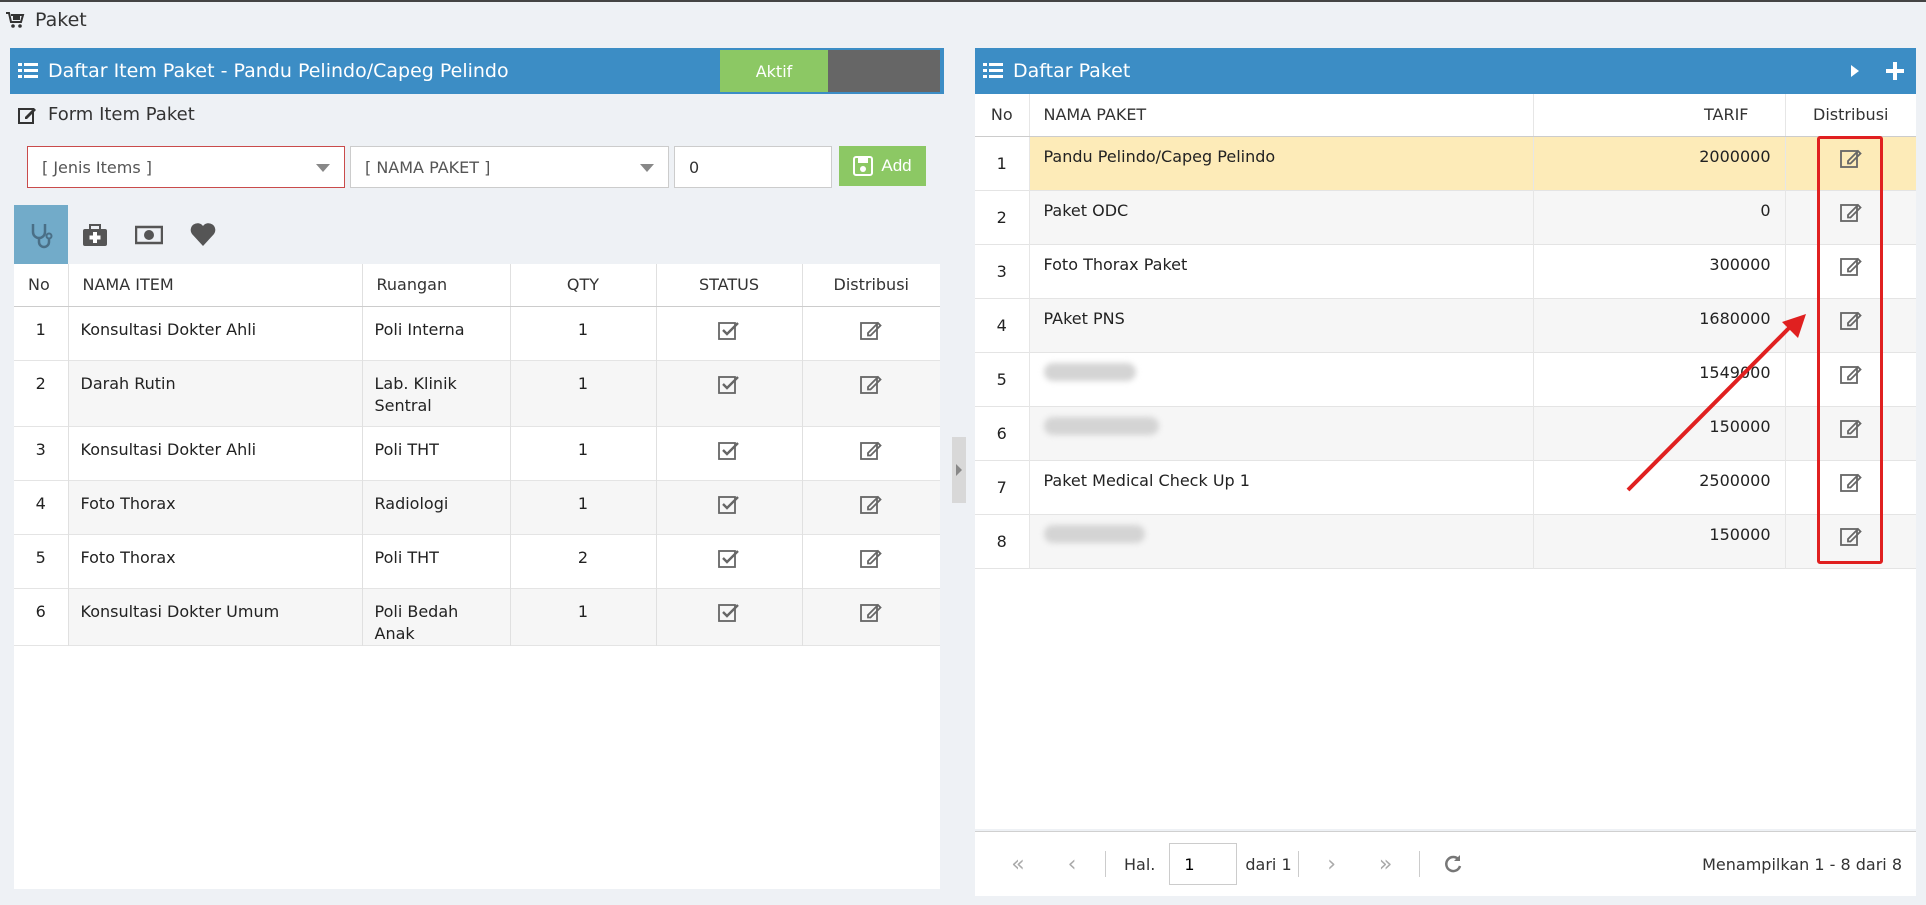 The width and height of the screenshot is (1926, 905). Describe the element at coordinates (1386, 864) in the screenshot. I see `last-page-button: »` at that location.